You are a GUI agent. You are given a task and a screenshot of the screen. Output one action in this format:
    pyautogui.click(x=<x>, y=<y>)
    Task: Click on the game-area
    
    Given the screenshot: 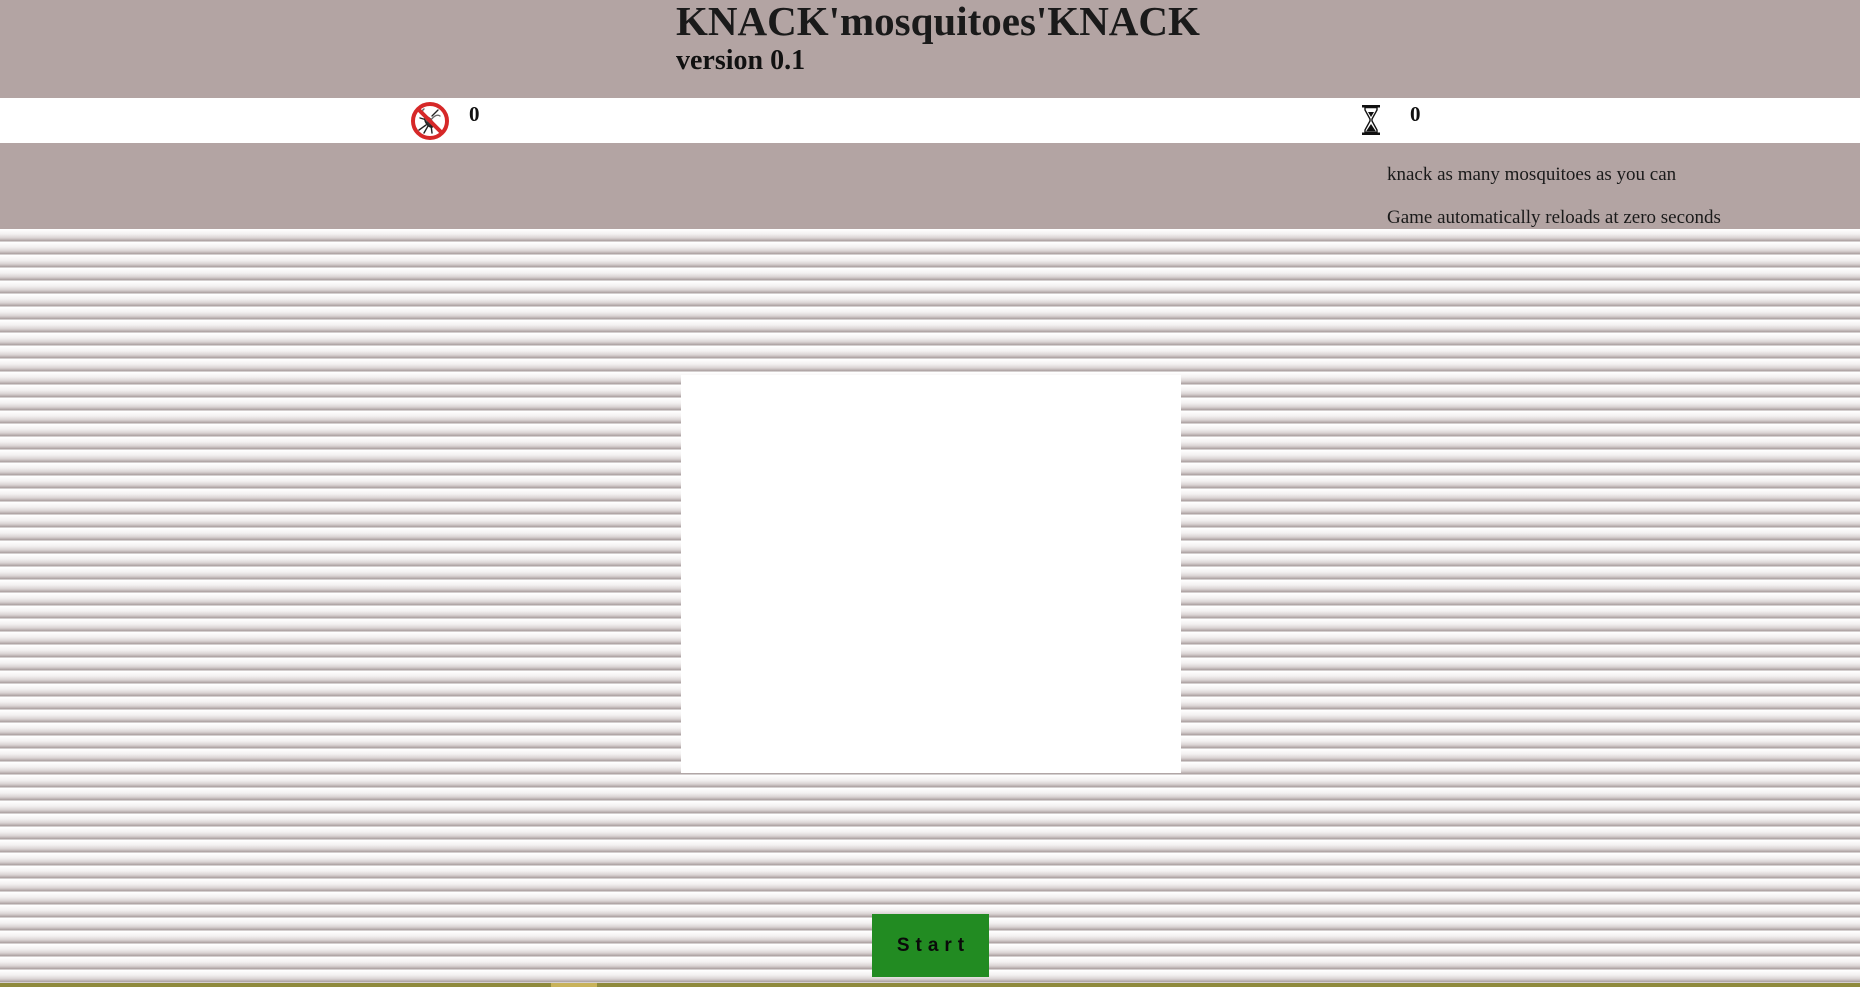 What is the action you would take?
    pyautogui.click(x=931, y=574)
    